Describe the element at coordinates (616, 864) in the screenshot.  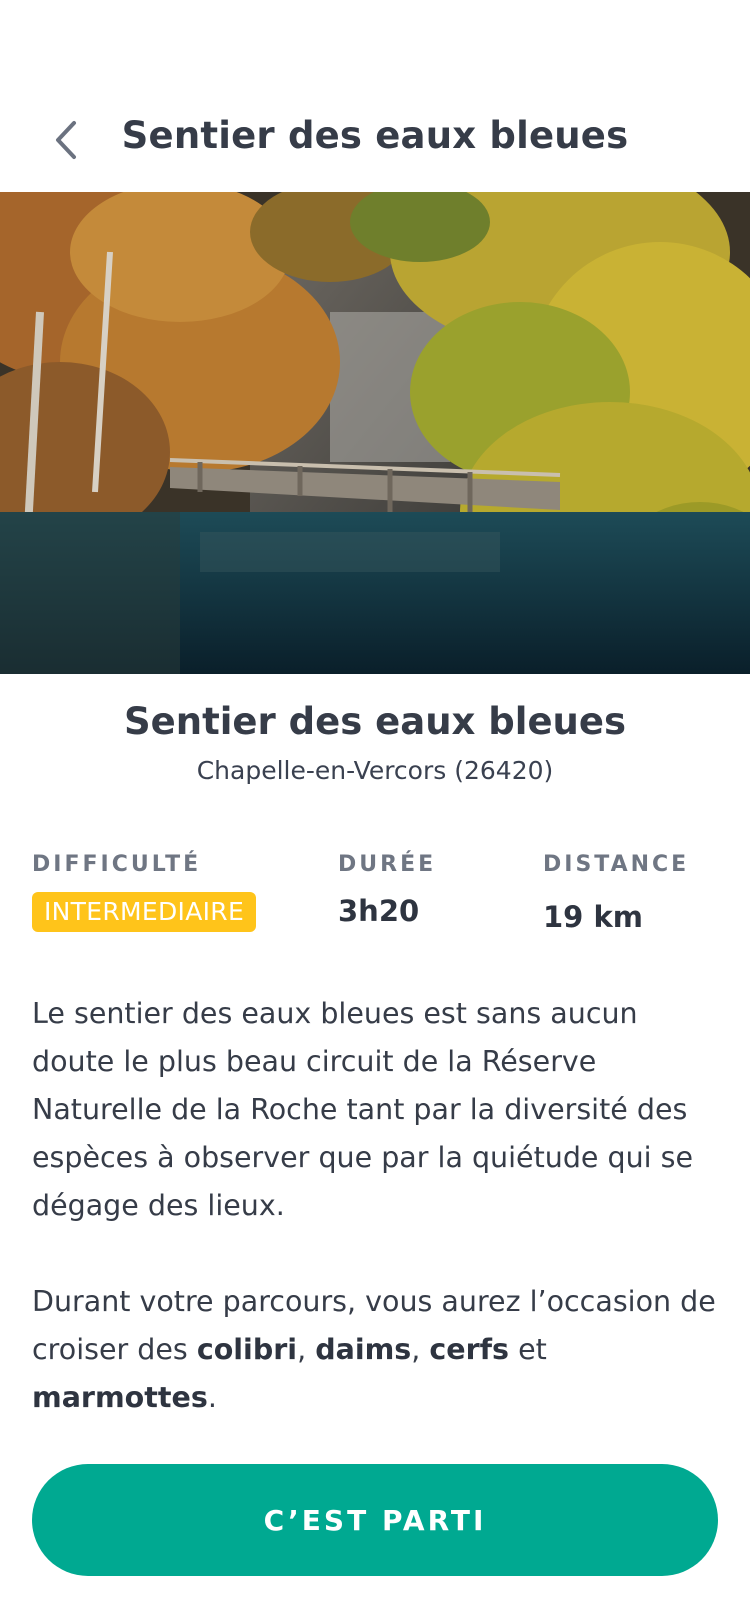
I see `distance-label: DISTANCE` at that location.